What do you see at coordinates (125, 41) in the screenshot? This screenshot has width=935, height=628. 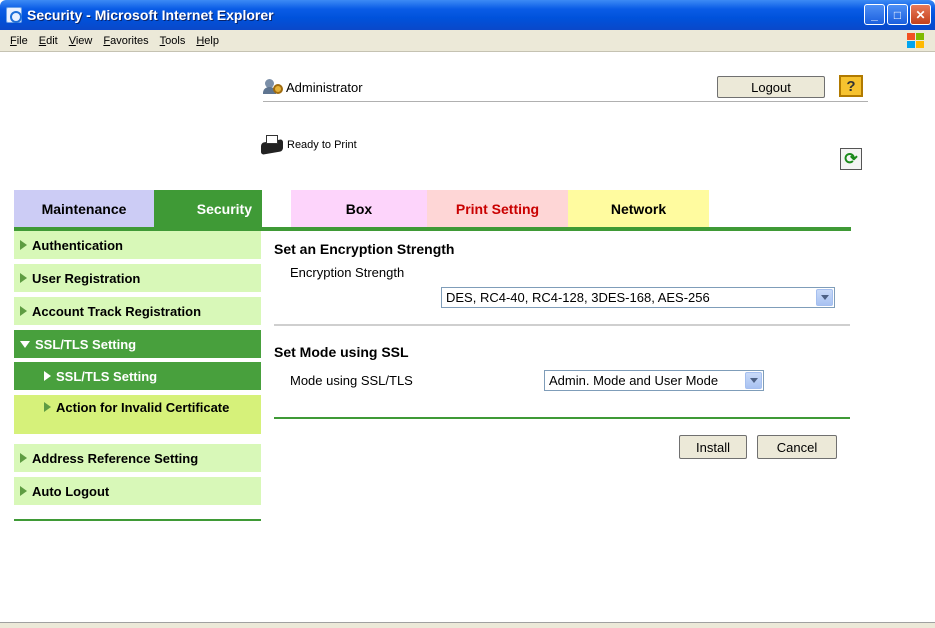 I see `menu-favorites: Favorites` at bounding box center [125, 41].